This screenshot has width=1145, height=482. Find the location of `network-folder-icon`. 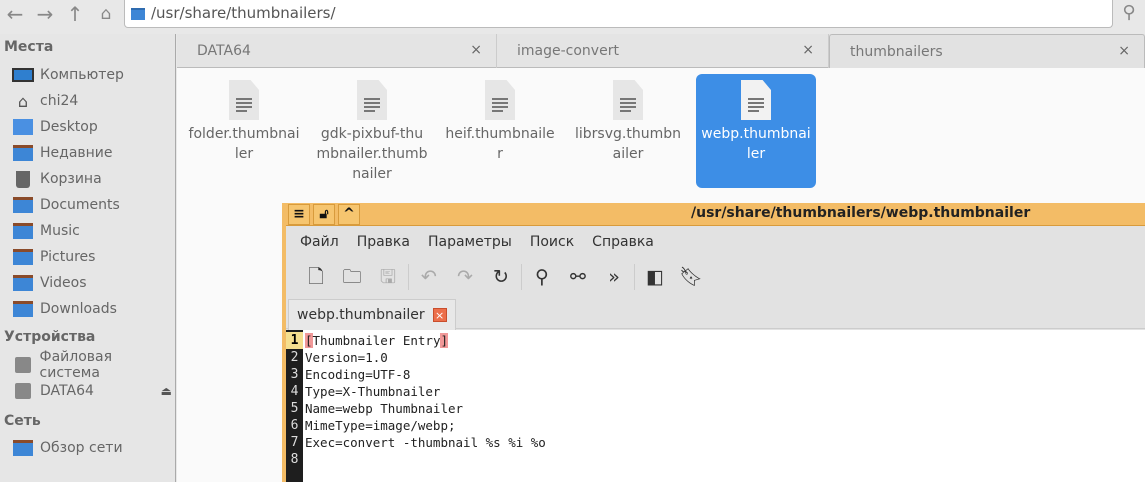

network-folder-icon is located at coordinates (23, 448).